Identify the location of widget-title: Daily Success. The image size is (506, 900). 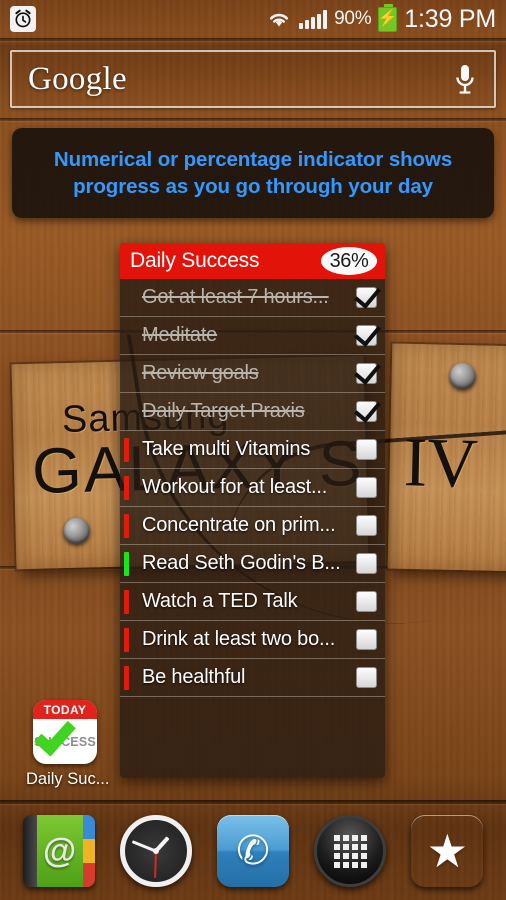
(195, 260).